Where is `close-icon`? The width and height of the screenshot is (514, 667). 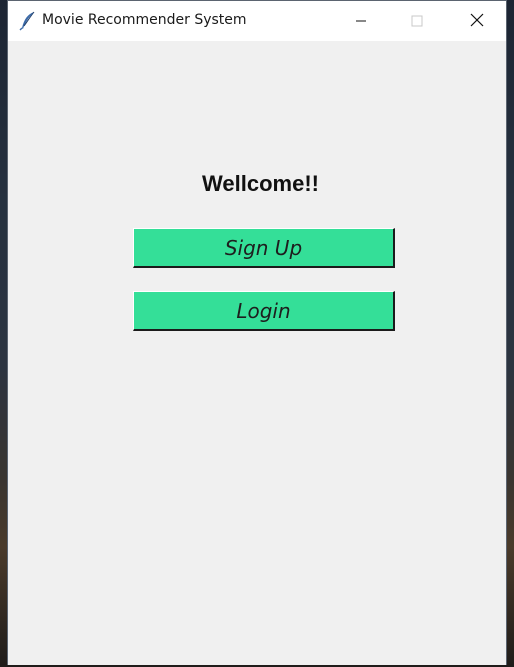 close-icon is located at coordinates (477, 21).